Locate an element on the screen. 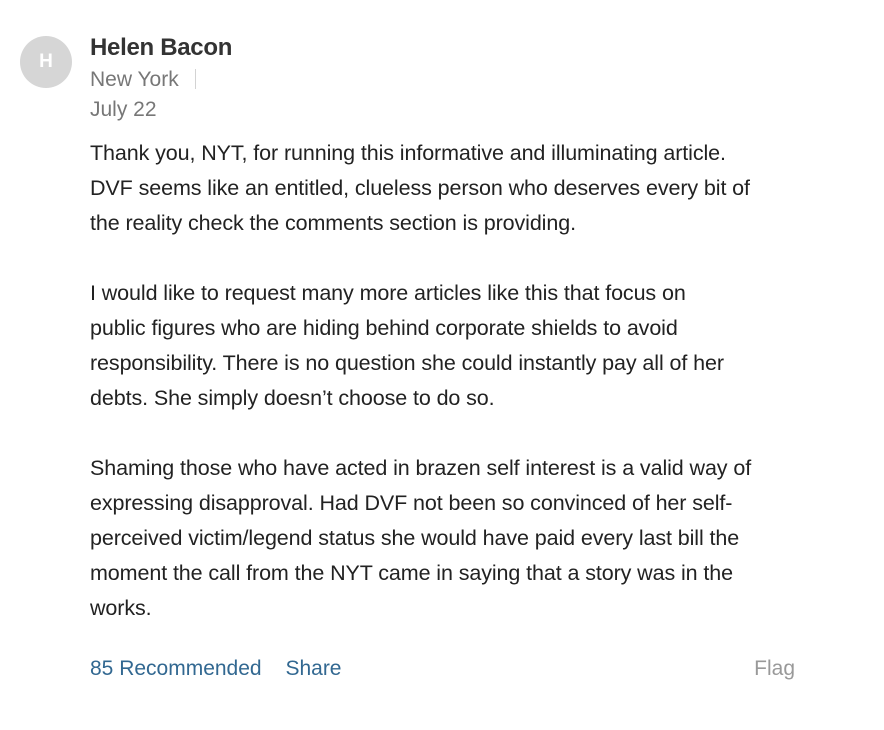 This screenshot has width=884, height=730. comment-actions: 85 Recommended Share Flag is located at coordinates (442, 669).